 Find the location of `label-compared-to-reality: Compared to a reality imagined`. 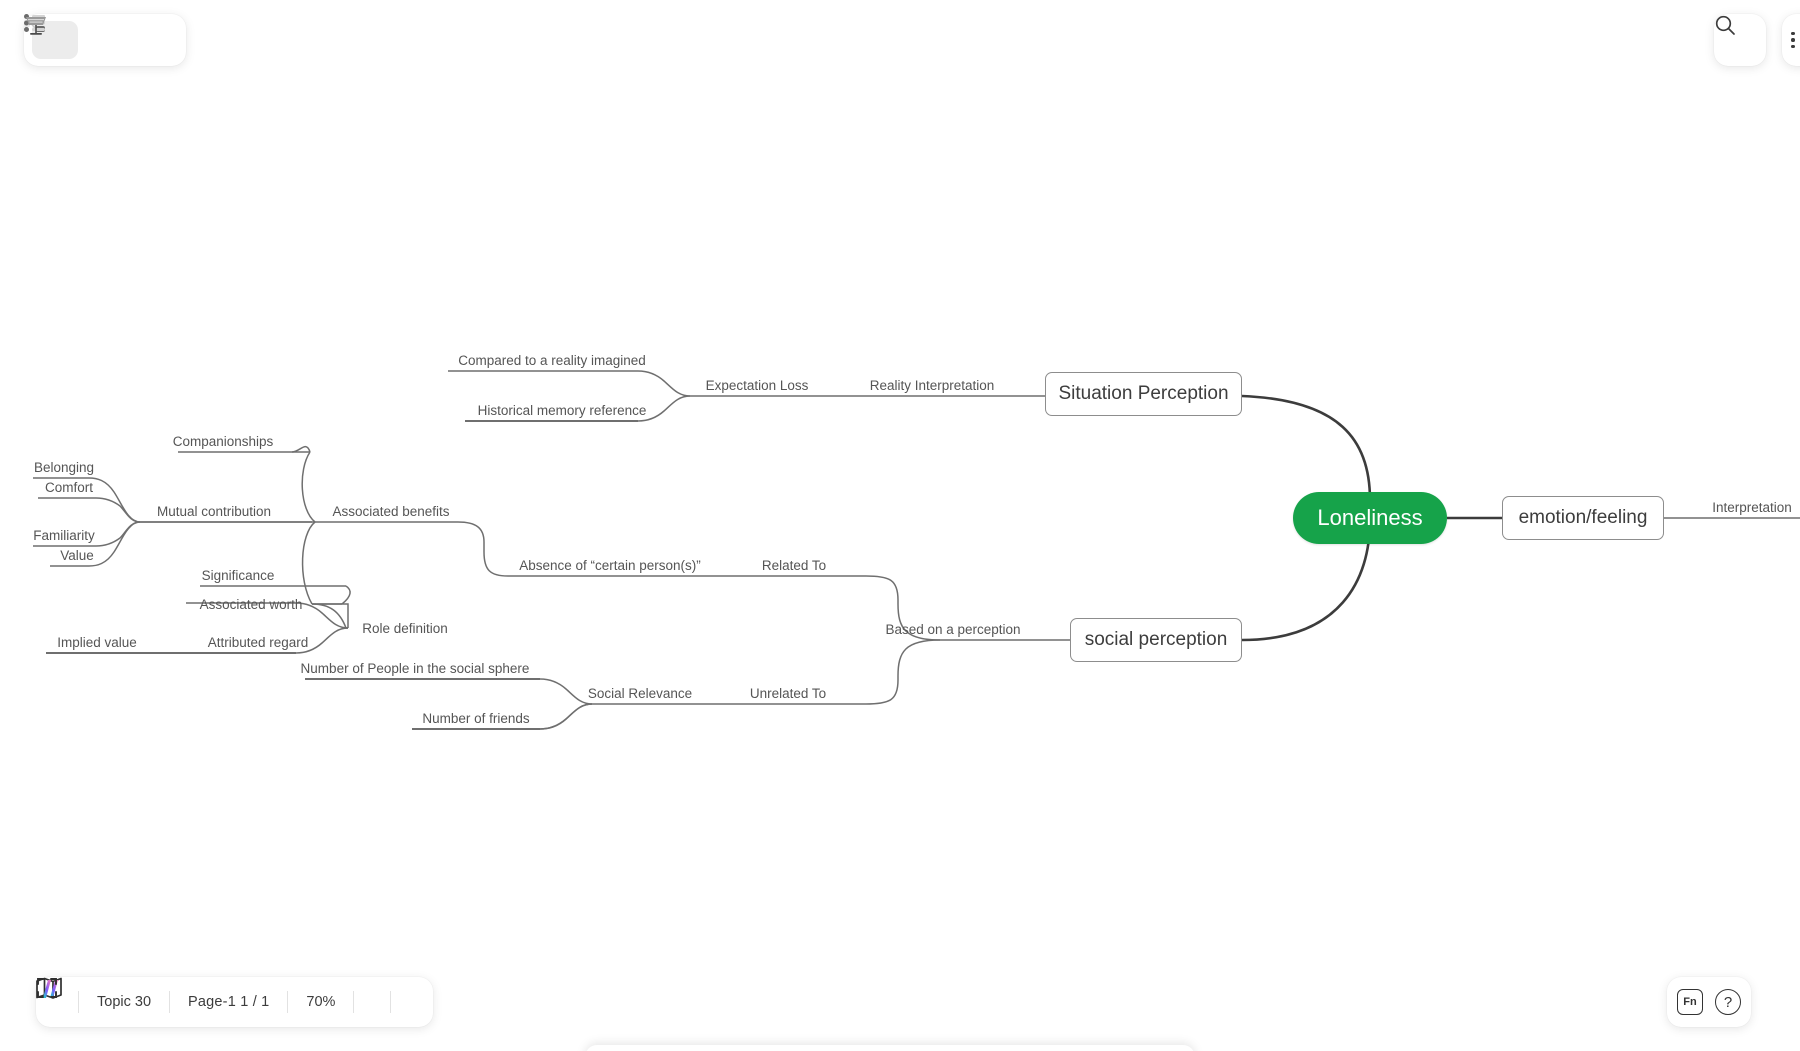

label-compared-to-reality: Compared to a reality imagined is located at coordinates (552, 362).